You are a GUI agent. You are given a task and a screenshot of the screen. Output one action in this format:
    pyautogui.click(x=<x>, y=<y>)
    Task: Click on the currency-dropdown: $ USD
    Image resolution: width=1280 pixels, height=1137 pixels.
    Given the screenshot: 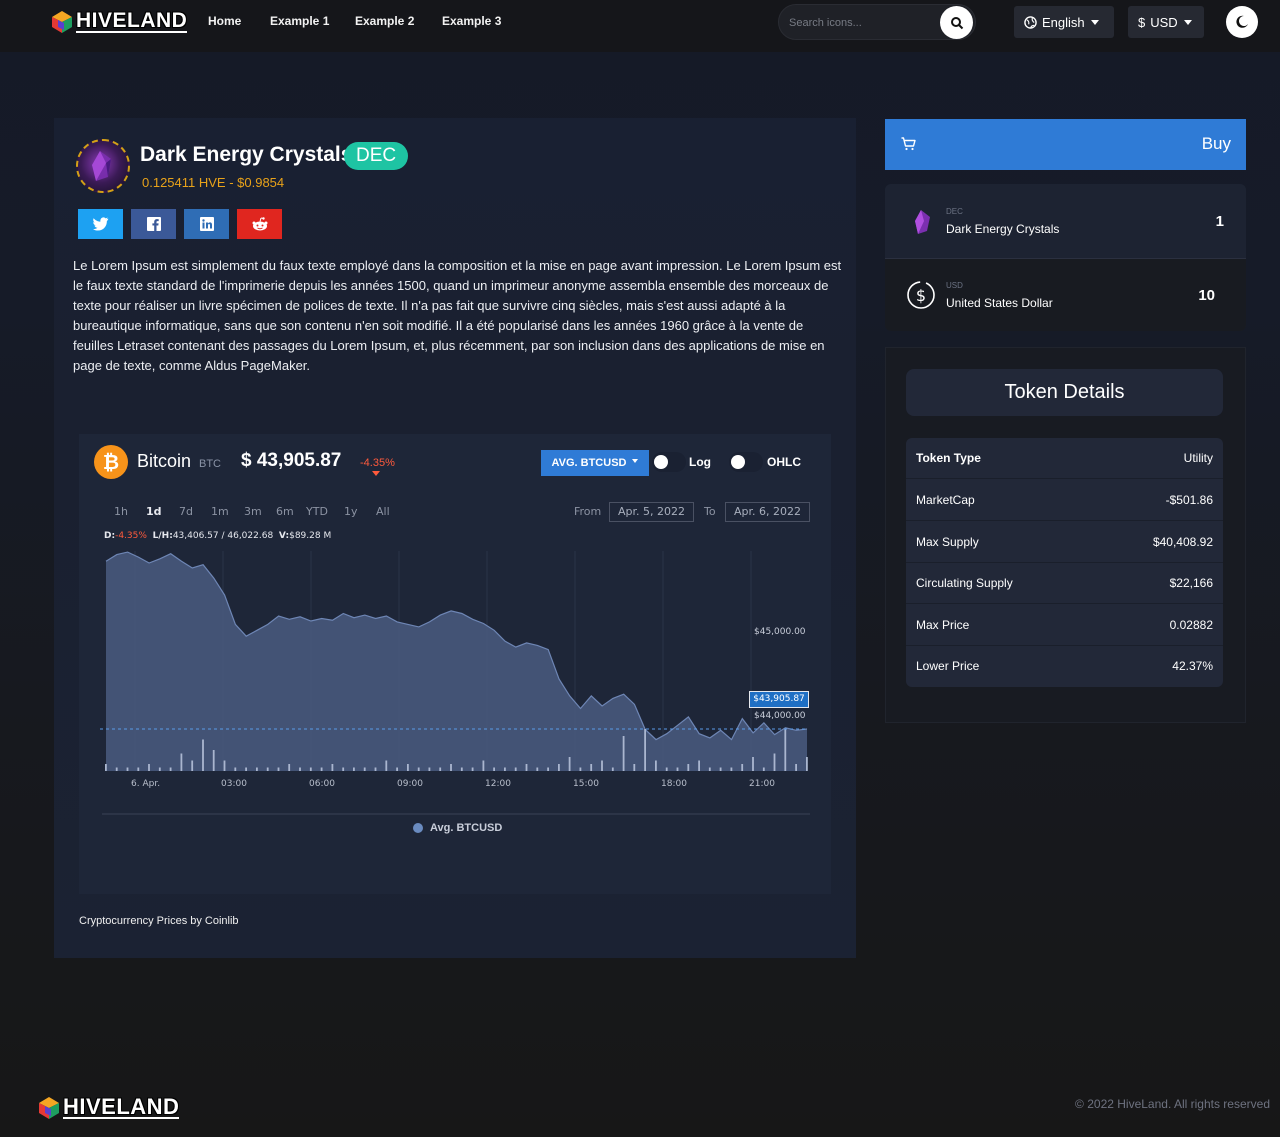 What is the action you would take?
    pyautogui.click(x=1166, y=22)
    